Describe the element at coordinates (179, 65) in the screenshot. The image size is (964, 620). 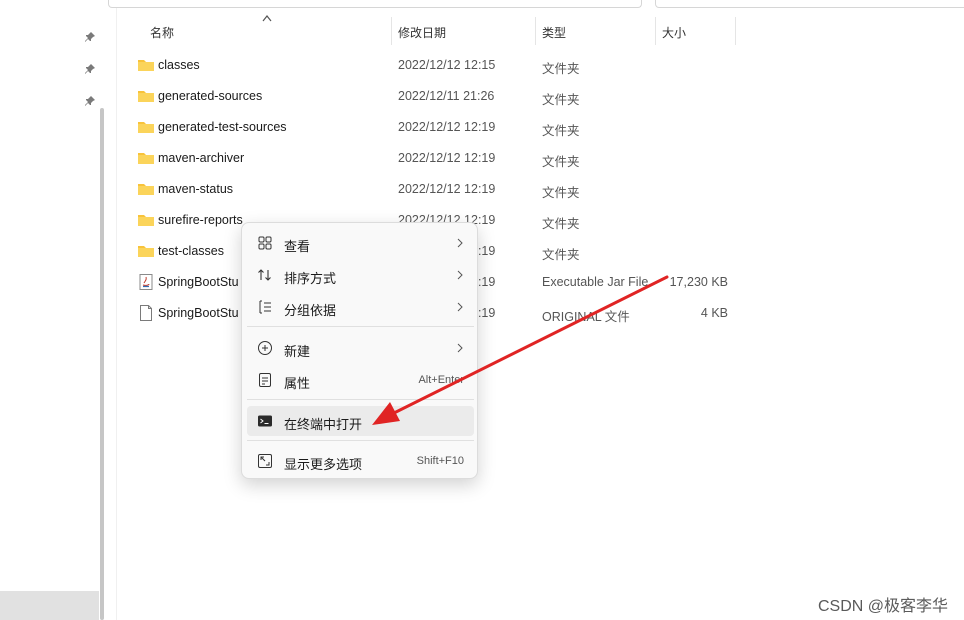
I see `file-name: classes` at that location.